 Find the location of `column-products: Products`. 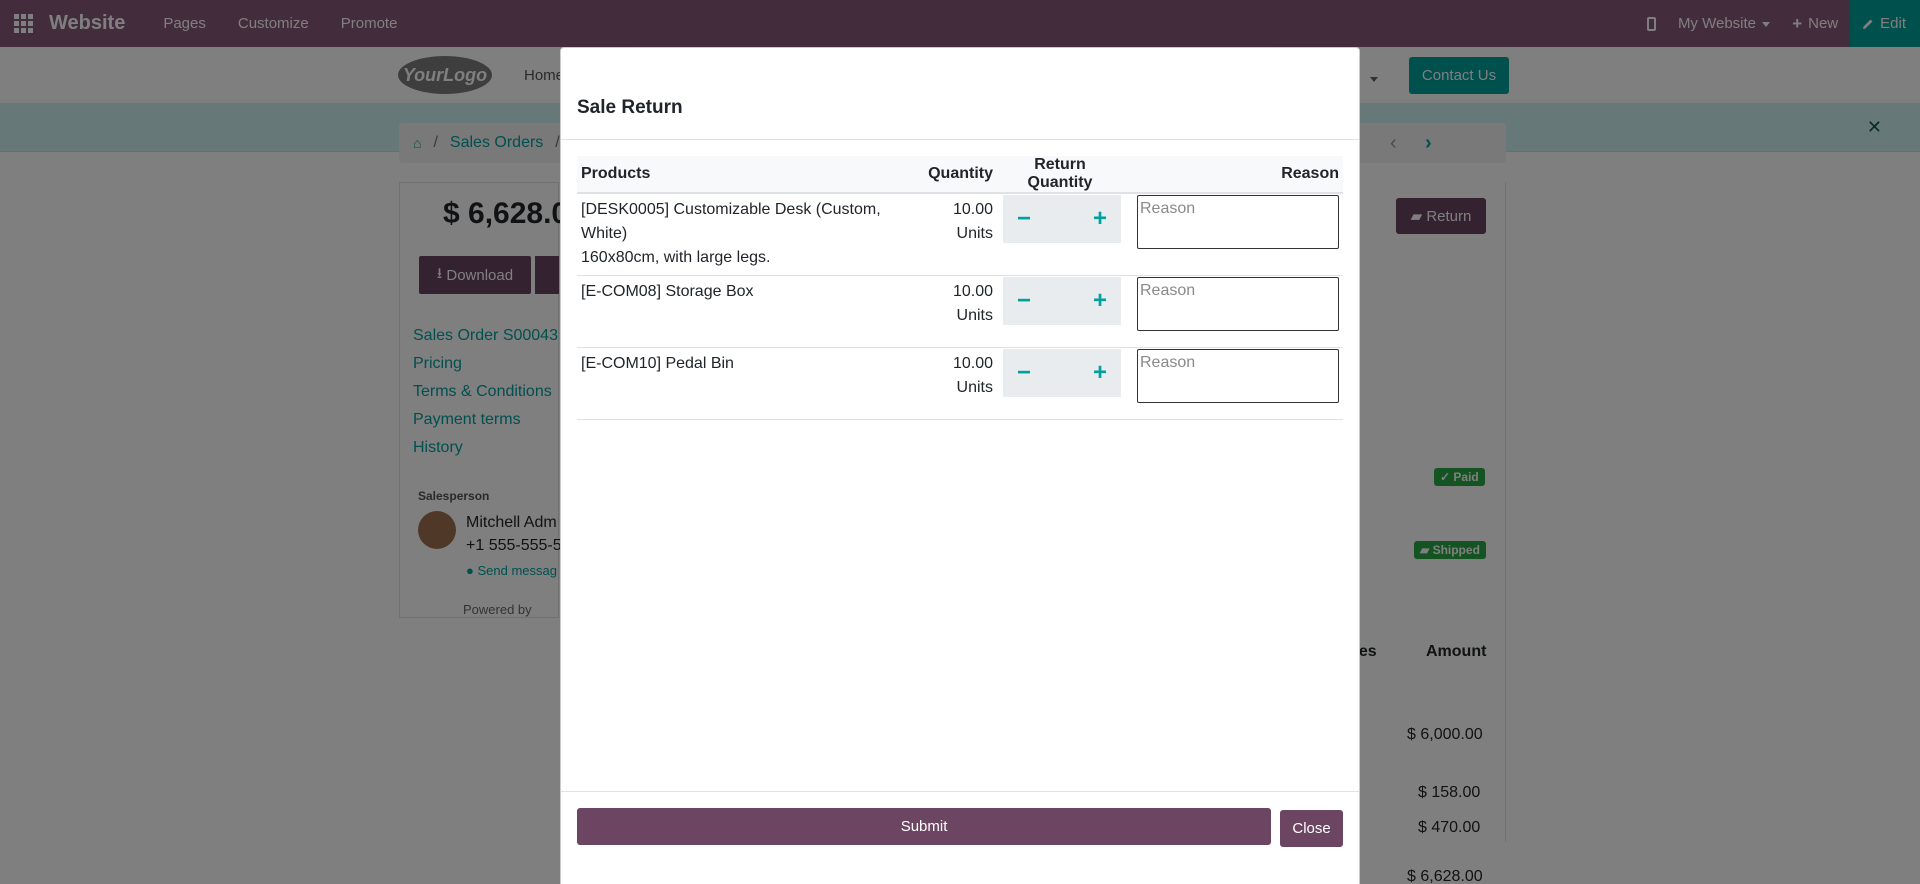

column-products: Products is located at coordinates (749, 175).